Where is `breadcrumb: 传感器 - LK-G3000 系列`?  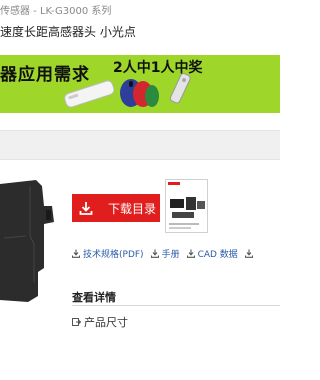 breadcrumb: 传感器 - LK-G3000 系列 is located at coordinates (55, 9).